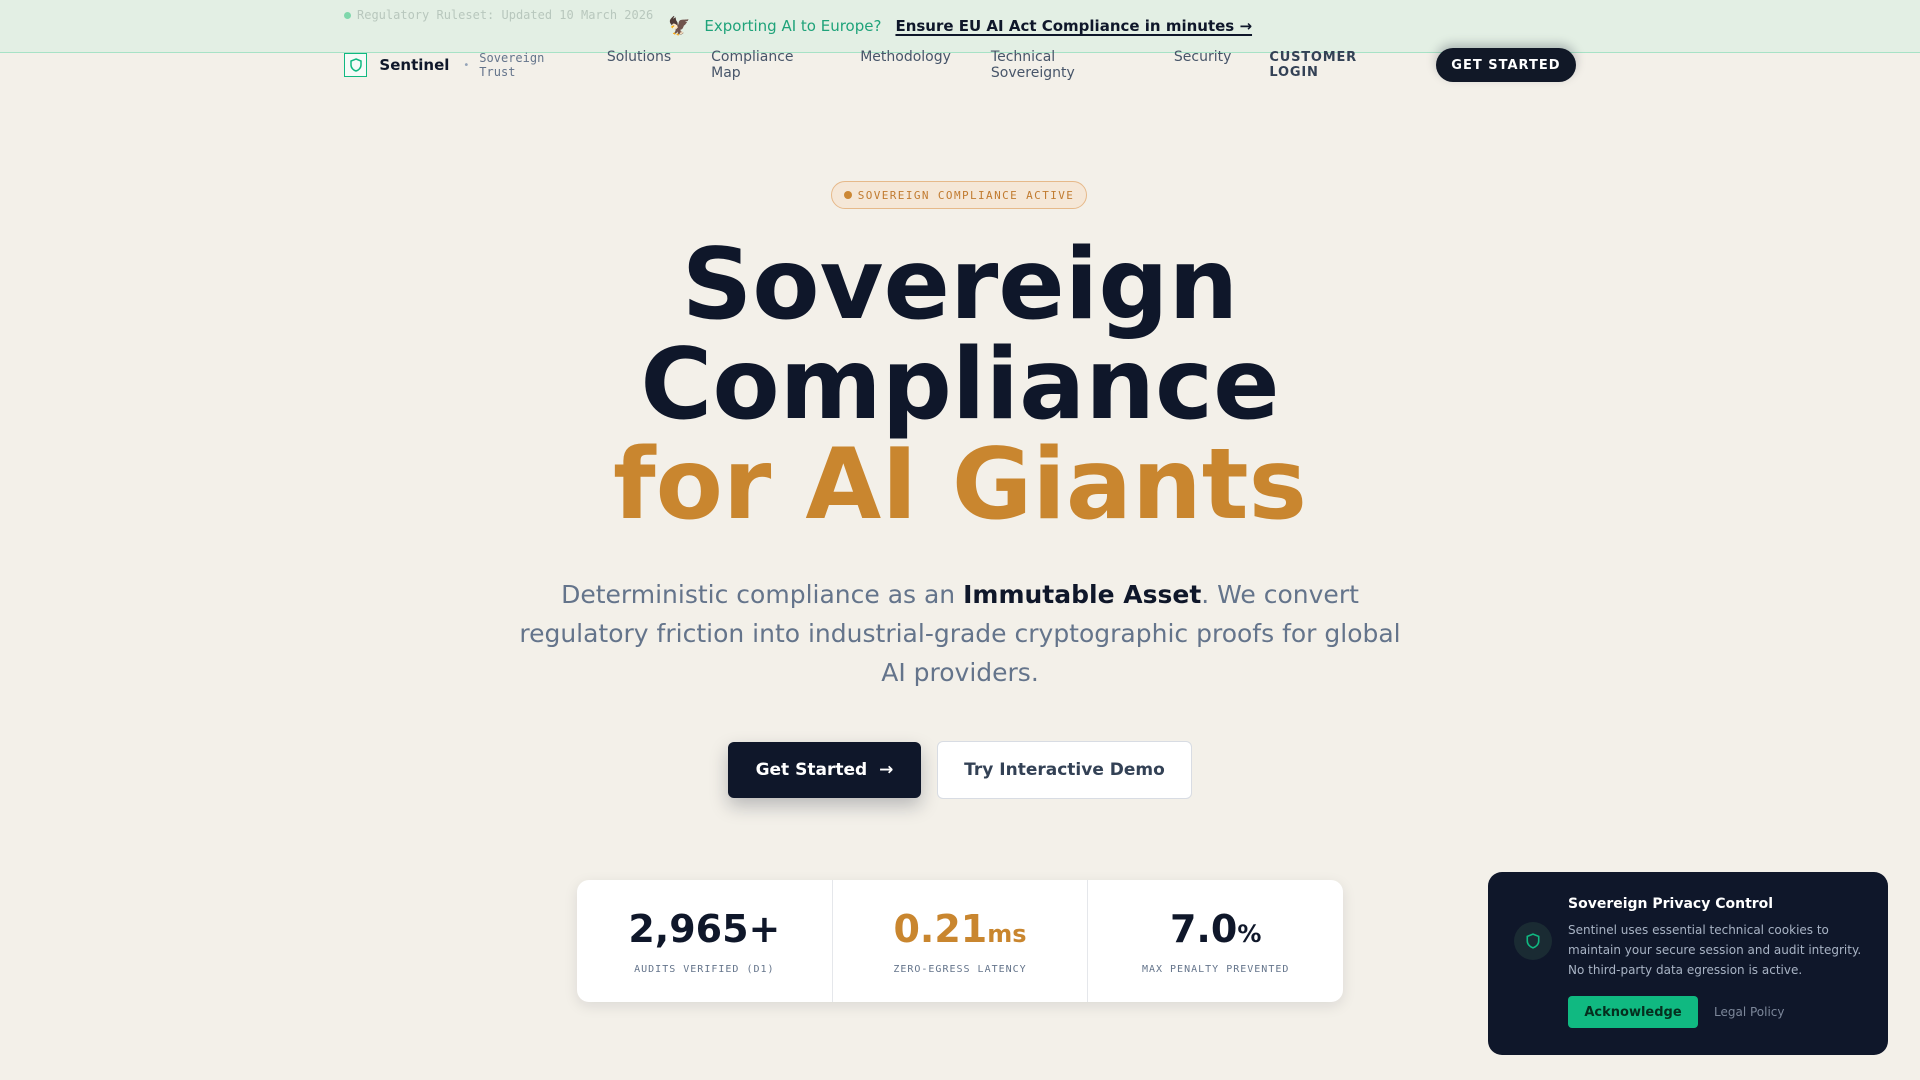  I want to click on get-started-button: Get Started →, so click(824, 770).